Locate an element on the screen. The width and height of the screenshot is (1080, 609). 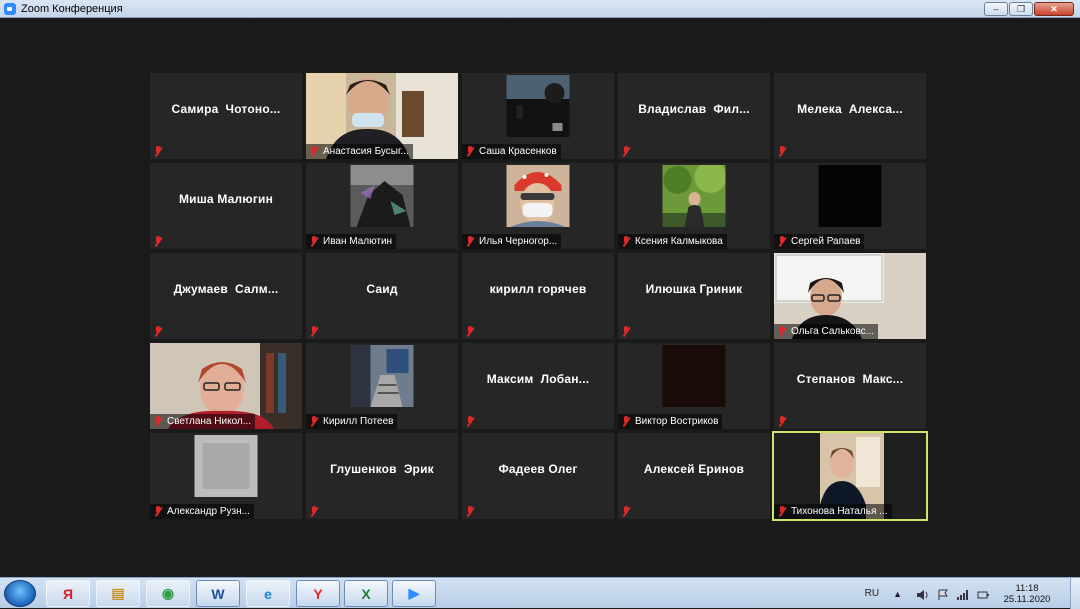
participant-tile: Кирилл Потеев is located at coordinates (382, 386).